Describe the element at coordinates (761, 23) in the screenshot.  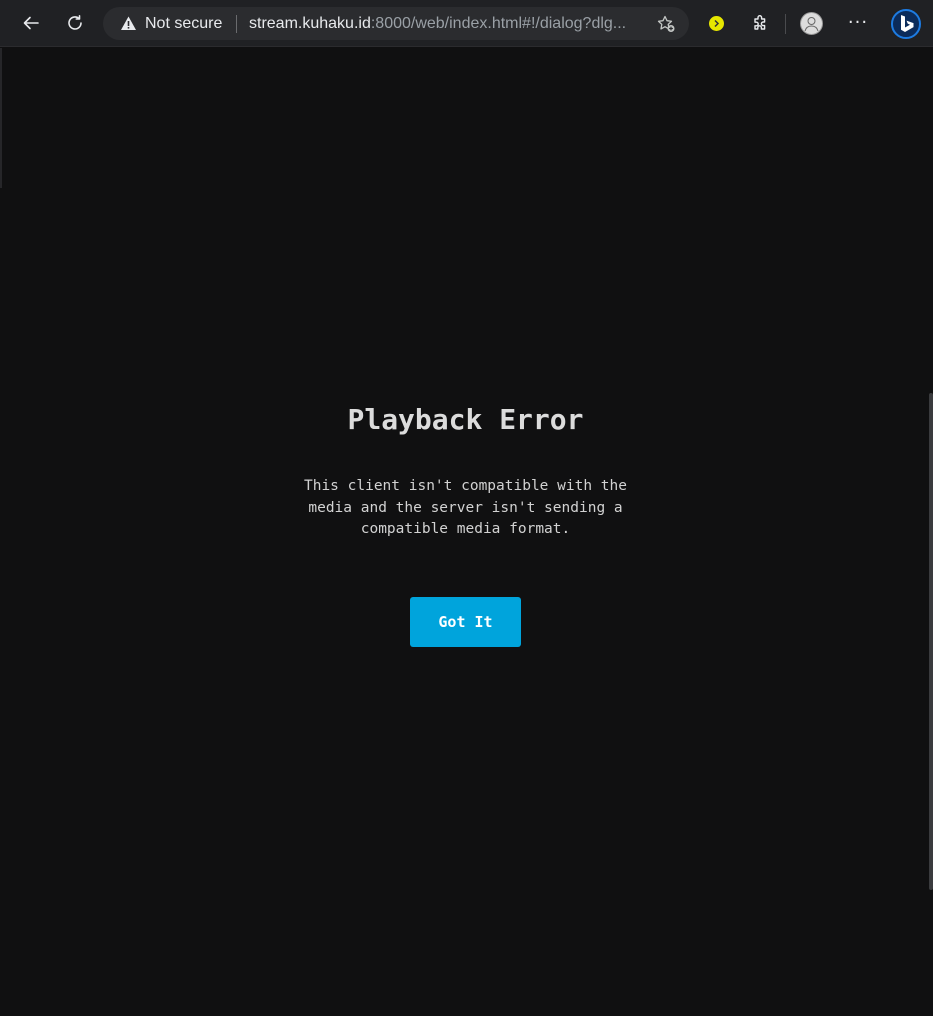
I see `puzzle-icon` at that location.